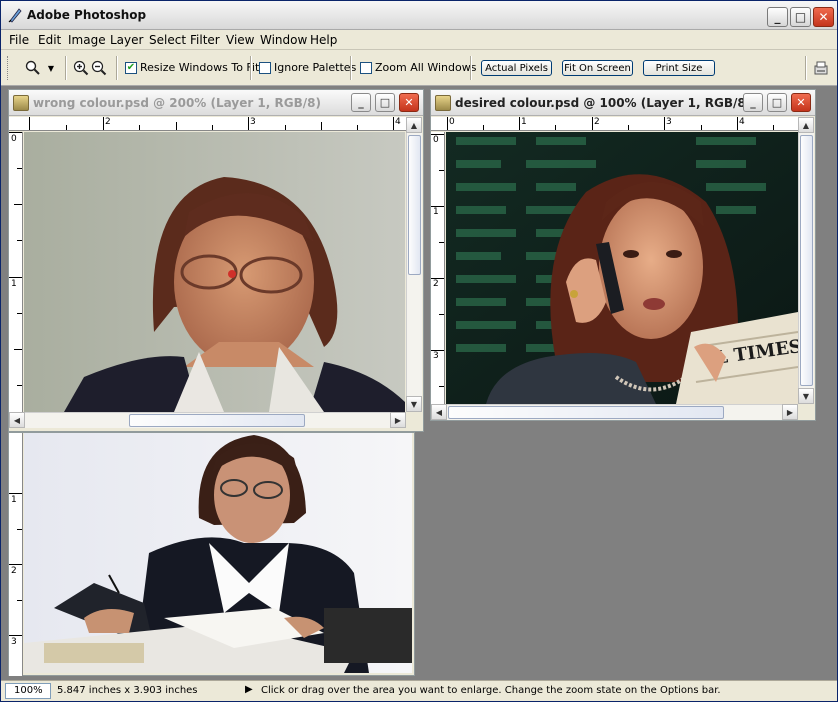  I want to click on ignore-palettes-checkbox: Ignore Palettes, so click(307, 67).